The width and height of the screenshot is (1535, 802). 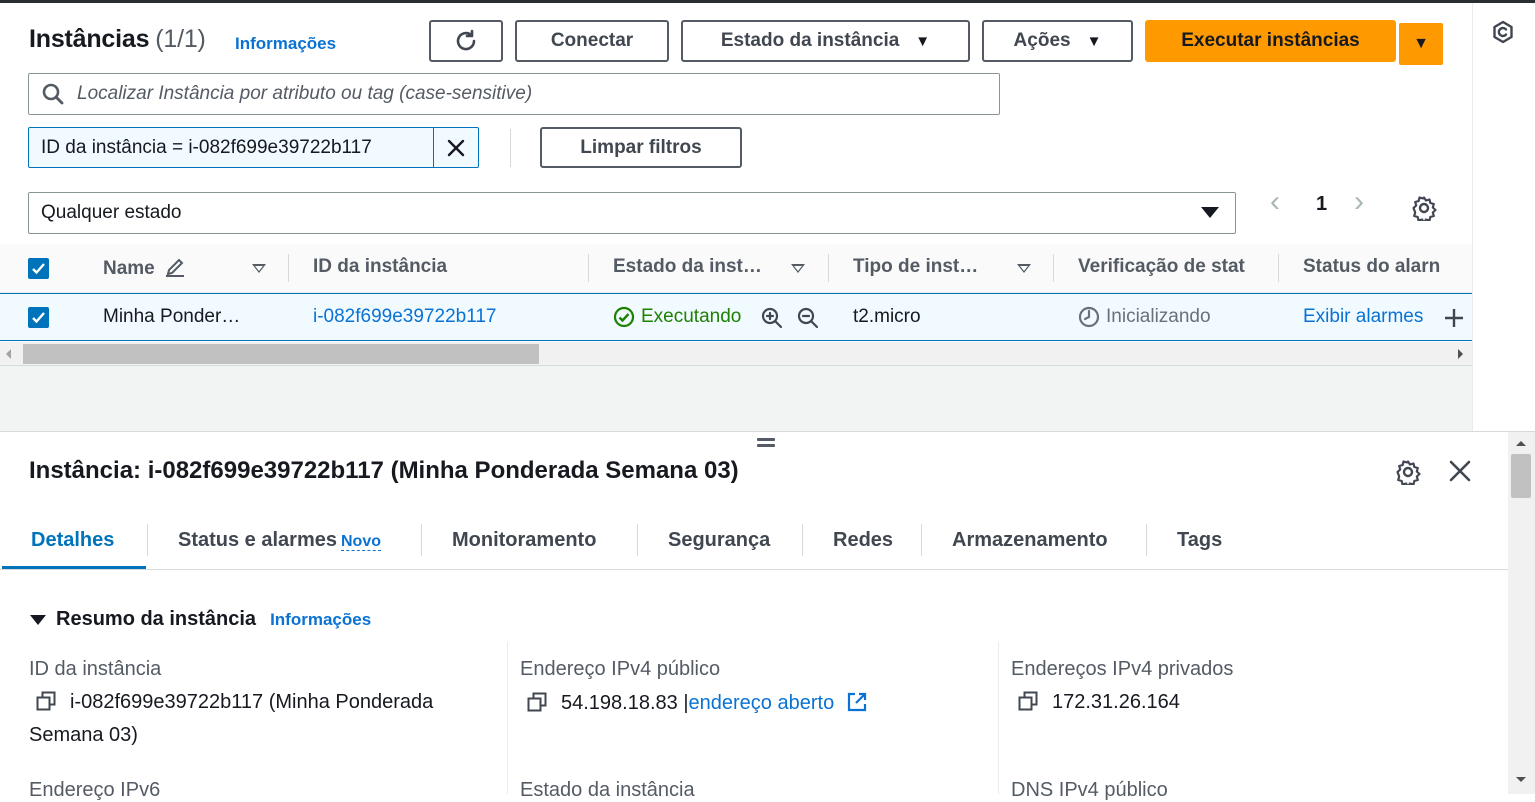 I want to click on actions-label: Ações, so click(x=1042, y=40).